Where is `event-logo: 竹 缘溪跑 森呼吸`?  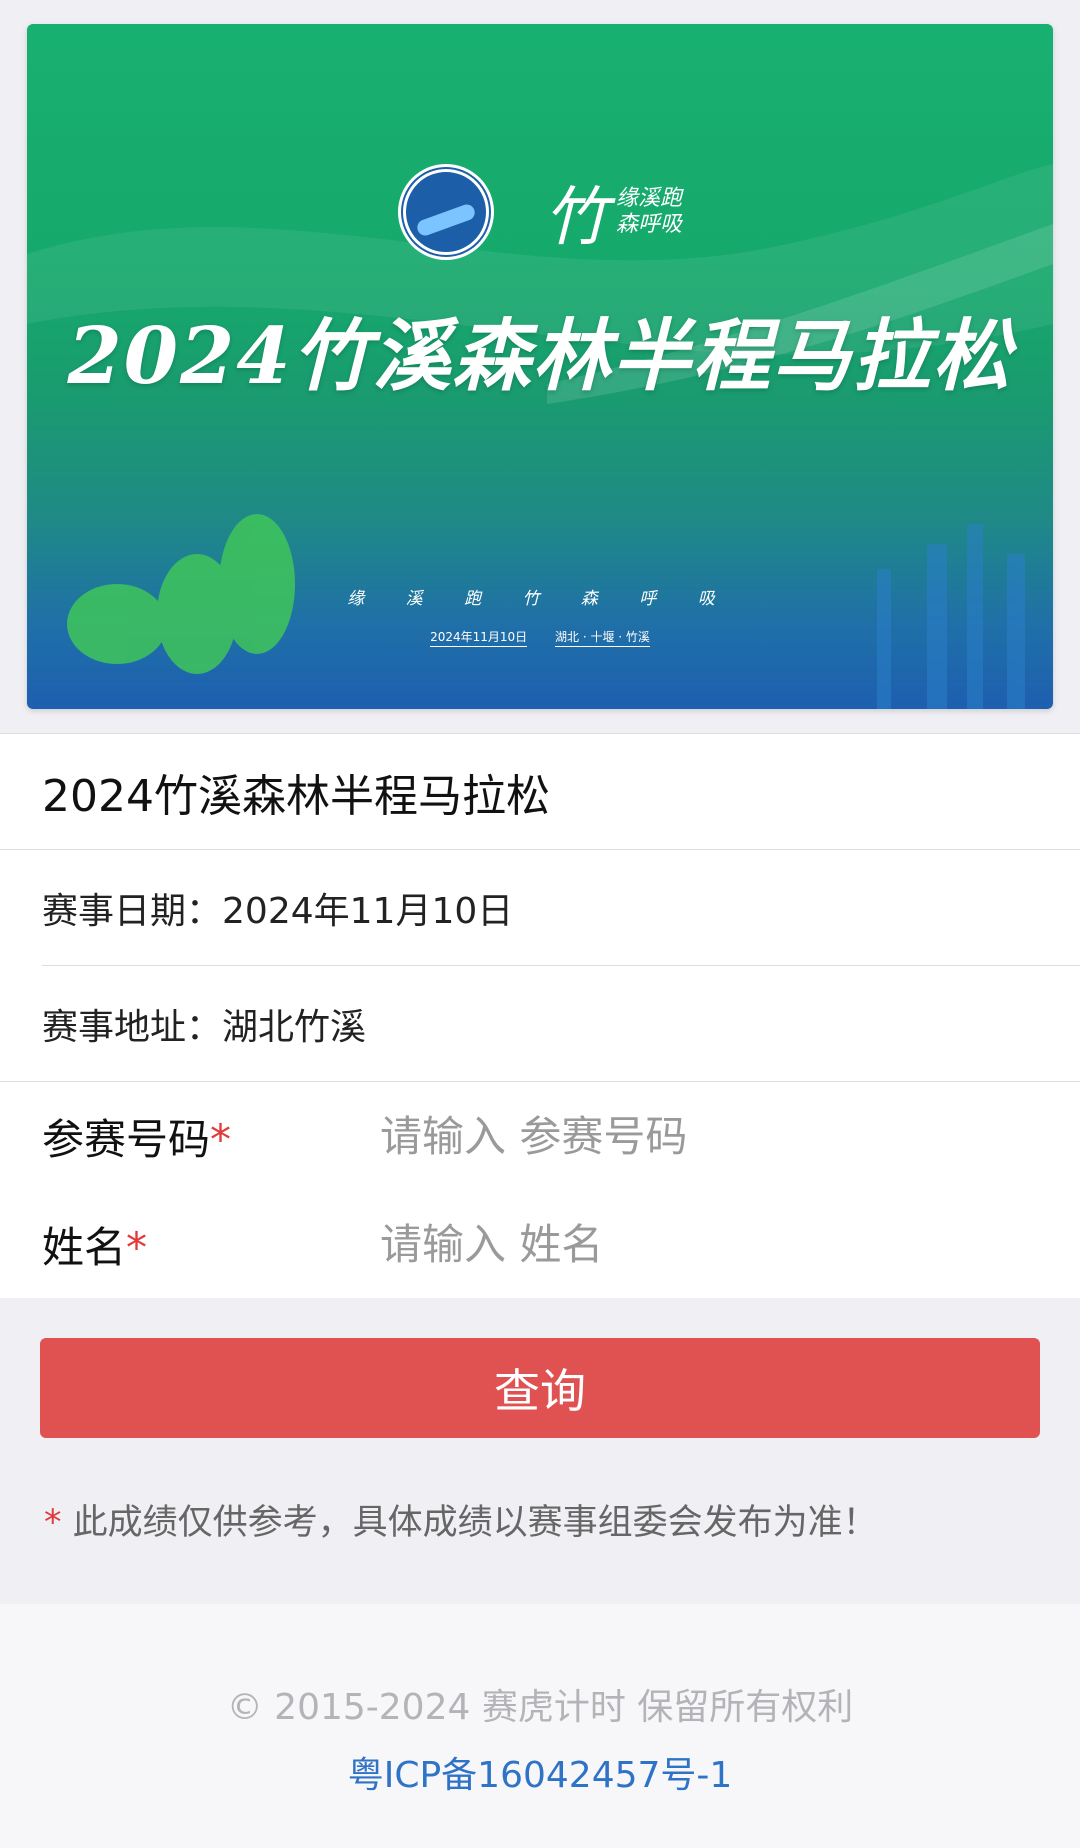
event-logo: 竹 缘溪跑 森呼吸 is located at coordinates (613, 212).